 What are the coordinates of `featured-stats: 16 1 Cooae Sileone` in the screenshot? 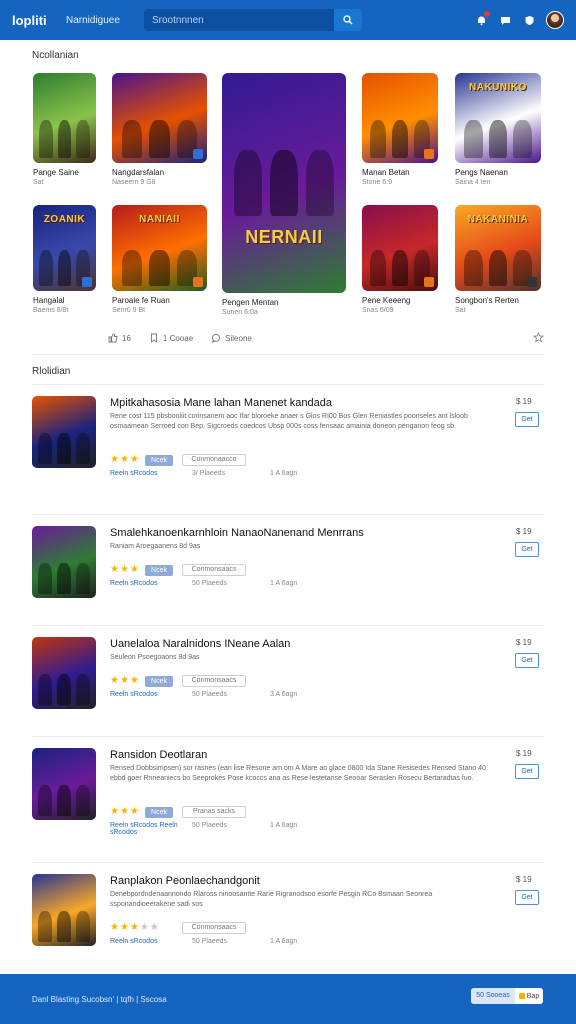 It's located at (326, 338).